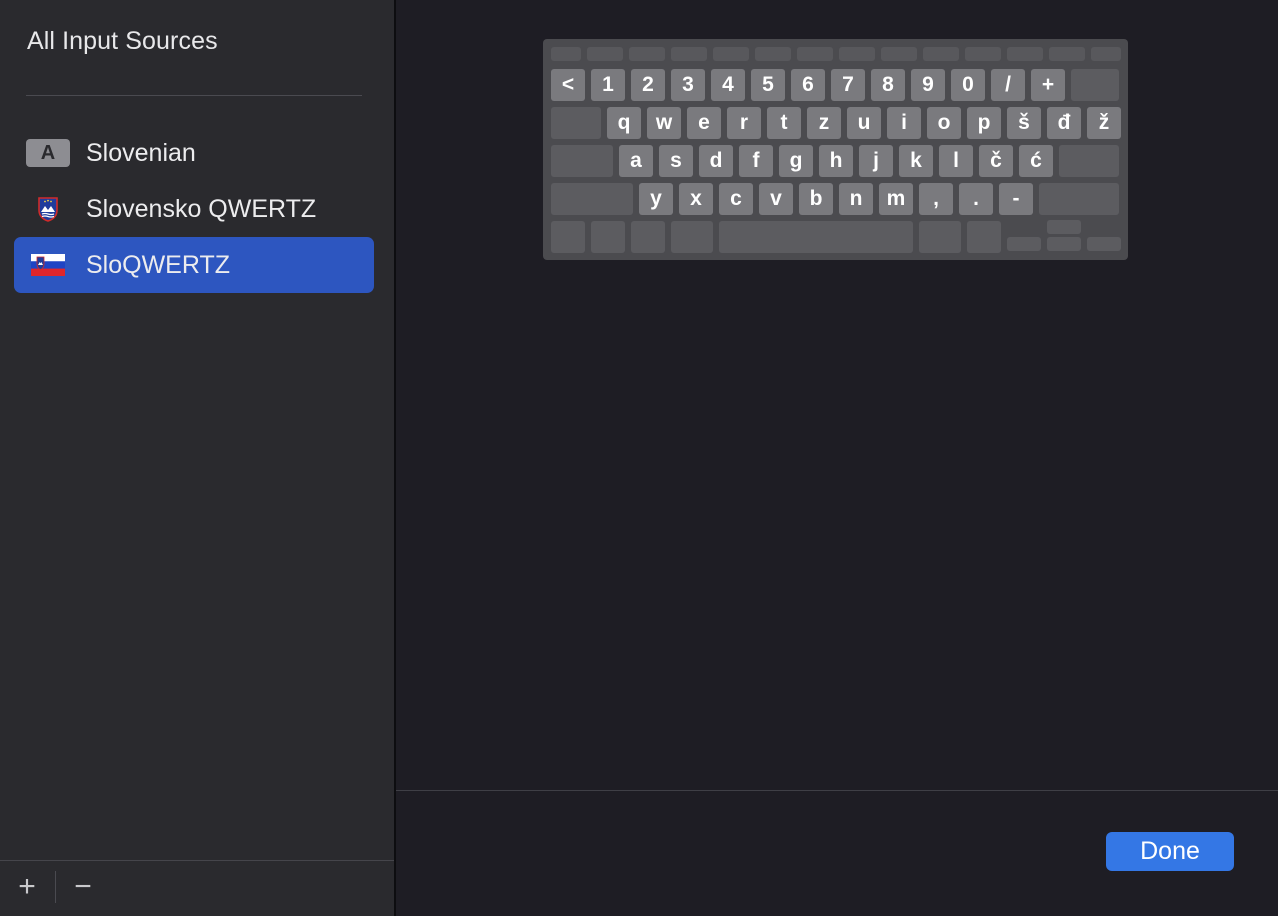 The image size is (1278, 916). Describe the element at coordinates (816, 199) in the screenshot. I see `keyboard-key: b` at that location.